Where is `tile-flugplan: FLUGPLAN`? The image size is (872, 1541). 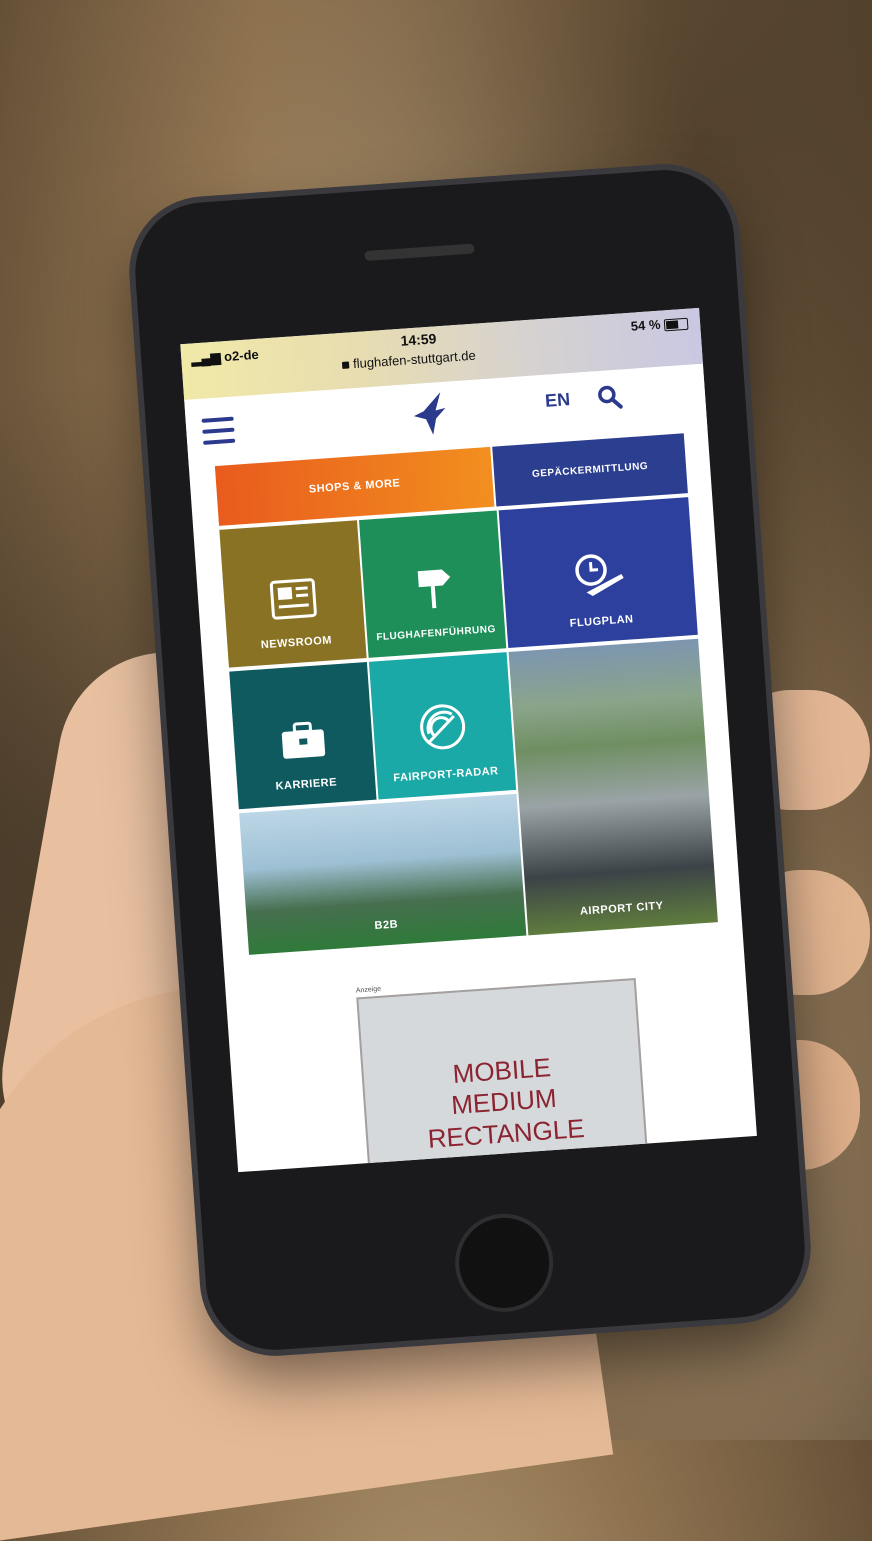
tile-flugplan: FLUGPLAN is located at coordinates (598, 573).